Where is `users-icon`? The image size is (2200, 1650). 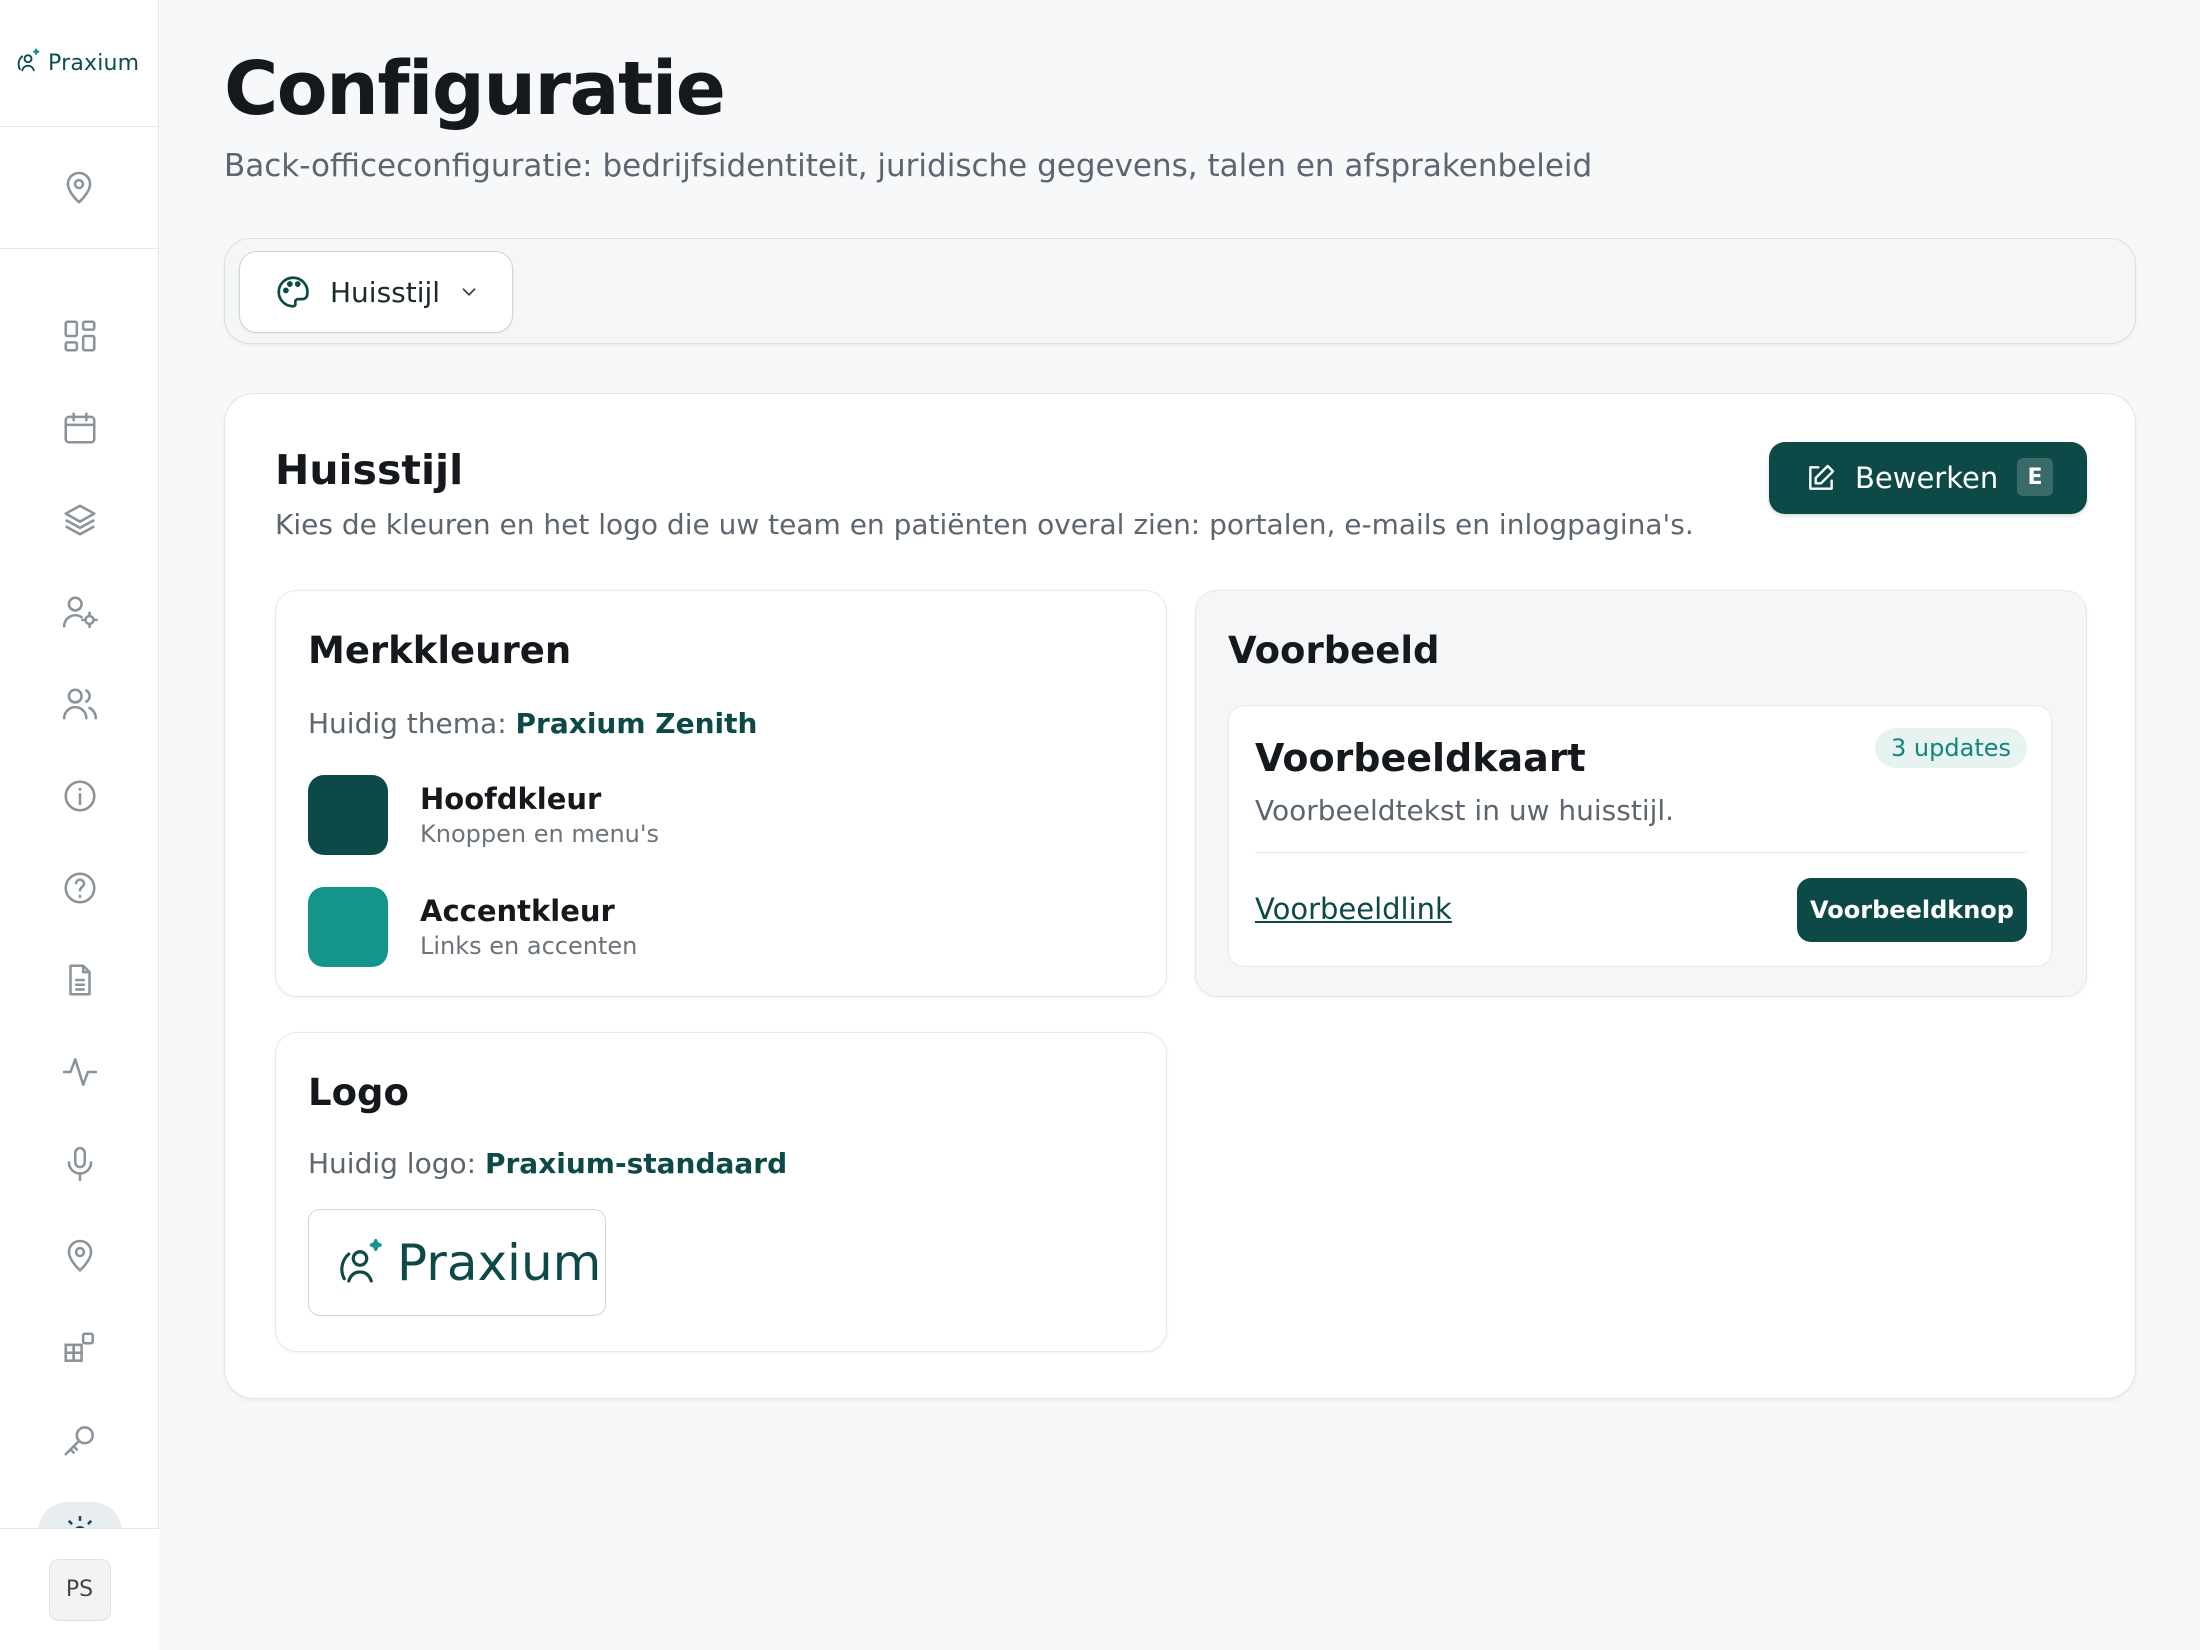 users-icon is located at coordinates (79, 704).